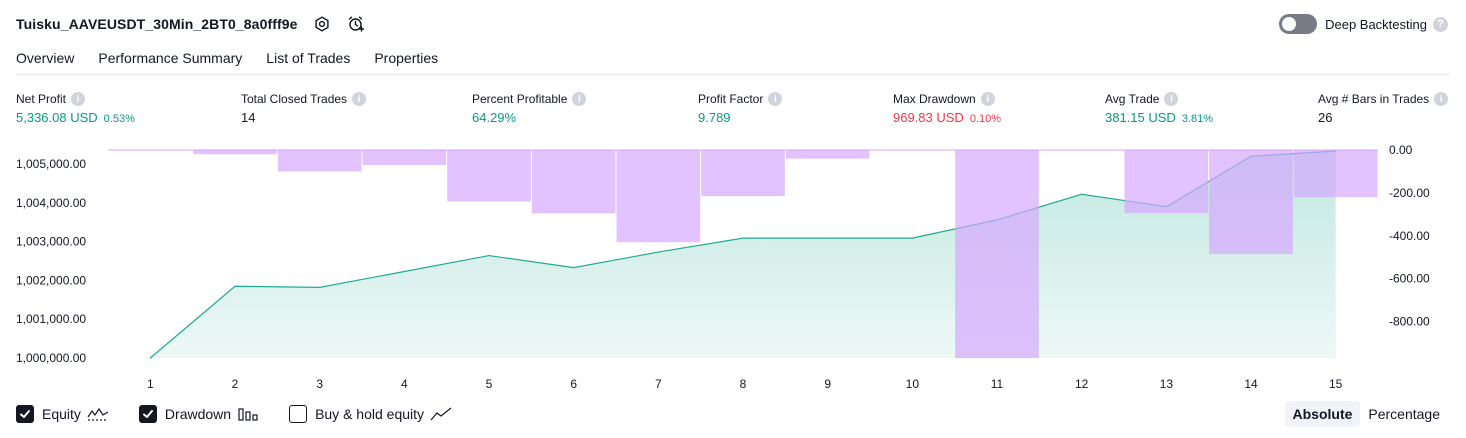 This screenshot has width=1466, height=438. I want to click on x-axis-tick-label: 13, so click(1167, 384).